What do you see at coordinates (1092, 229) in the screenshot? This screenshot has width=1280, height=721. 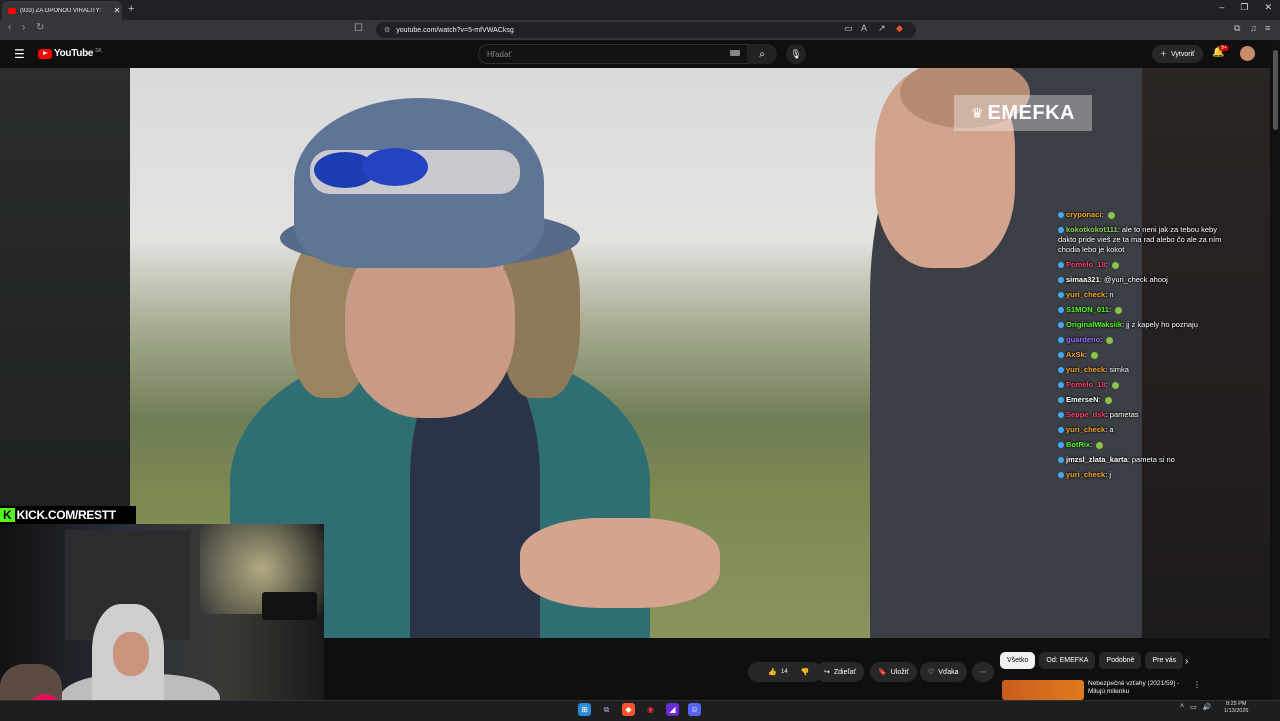 I see `chat-username: kokotkokot111` at bounding box center [1092, 229].